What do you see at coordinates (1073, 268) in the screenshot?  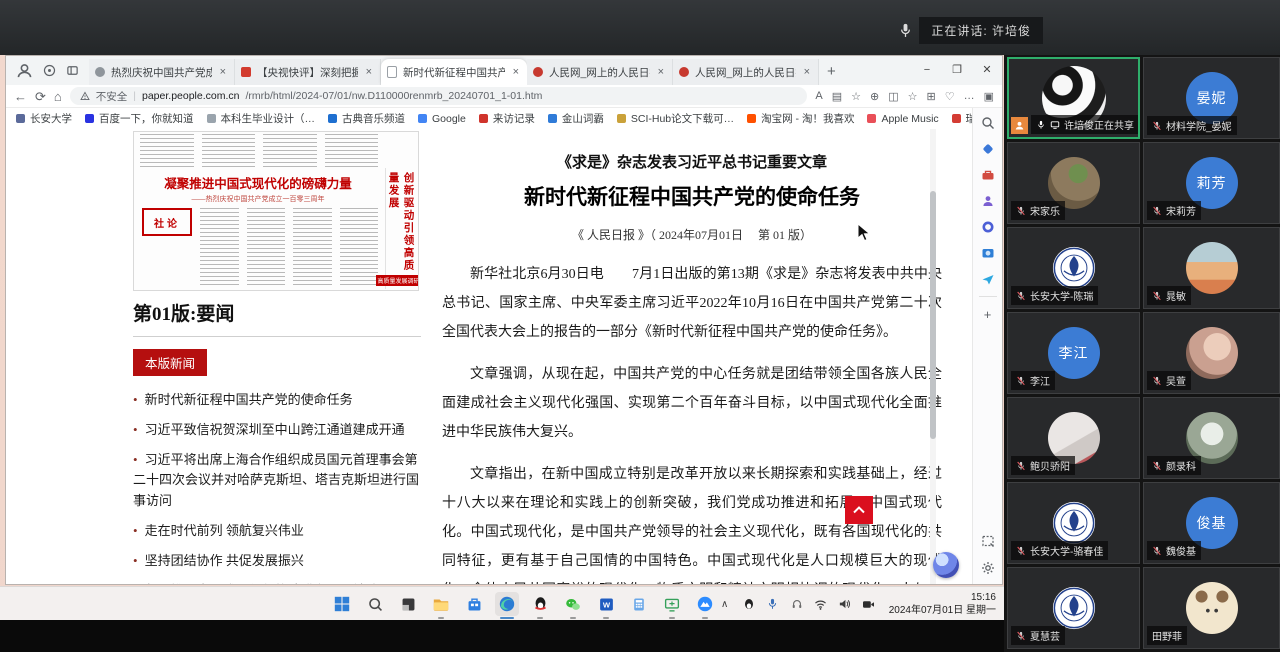 I see `participant-tile: 长安大学-陈瑞` at bounding box center [1073, 268].